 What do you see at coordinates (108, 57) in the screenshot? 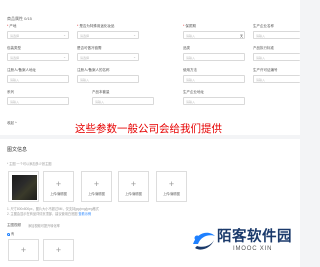
I see `cold-chain-select: 请选择 ⌄` at bounding box center [108, 57].